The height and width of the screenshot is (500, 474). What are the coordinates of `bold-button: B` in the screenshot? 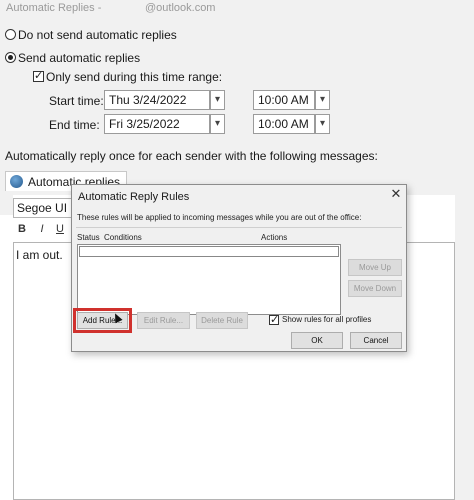 It's located at (22, 229).